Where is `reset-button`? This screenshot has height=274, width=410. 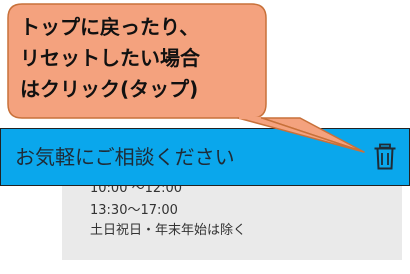 reset-button is located at coordinates (385, 157).